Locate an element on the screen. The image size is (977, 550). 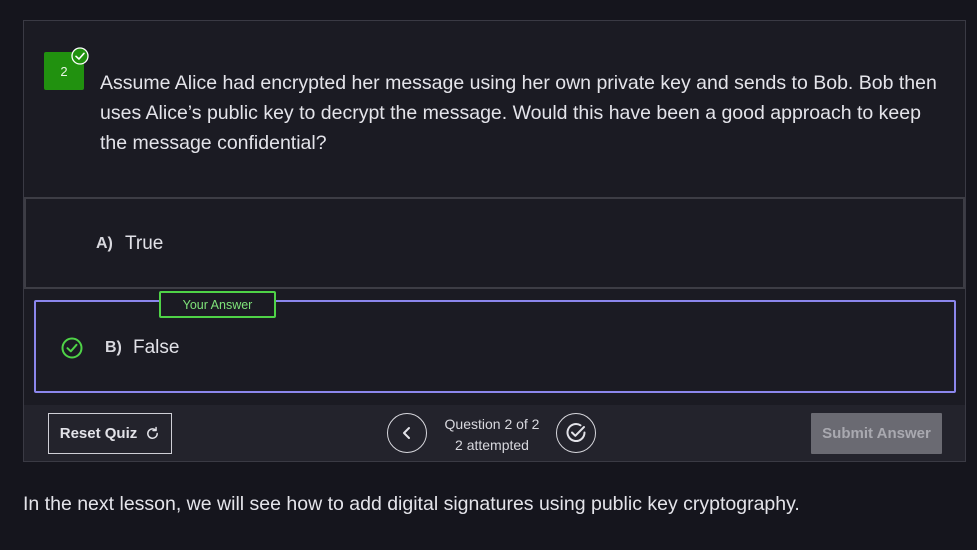
submit-answer-button: Submit Answer is located at coordinates (876, 433).